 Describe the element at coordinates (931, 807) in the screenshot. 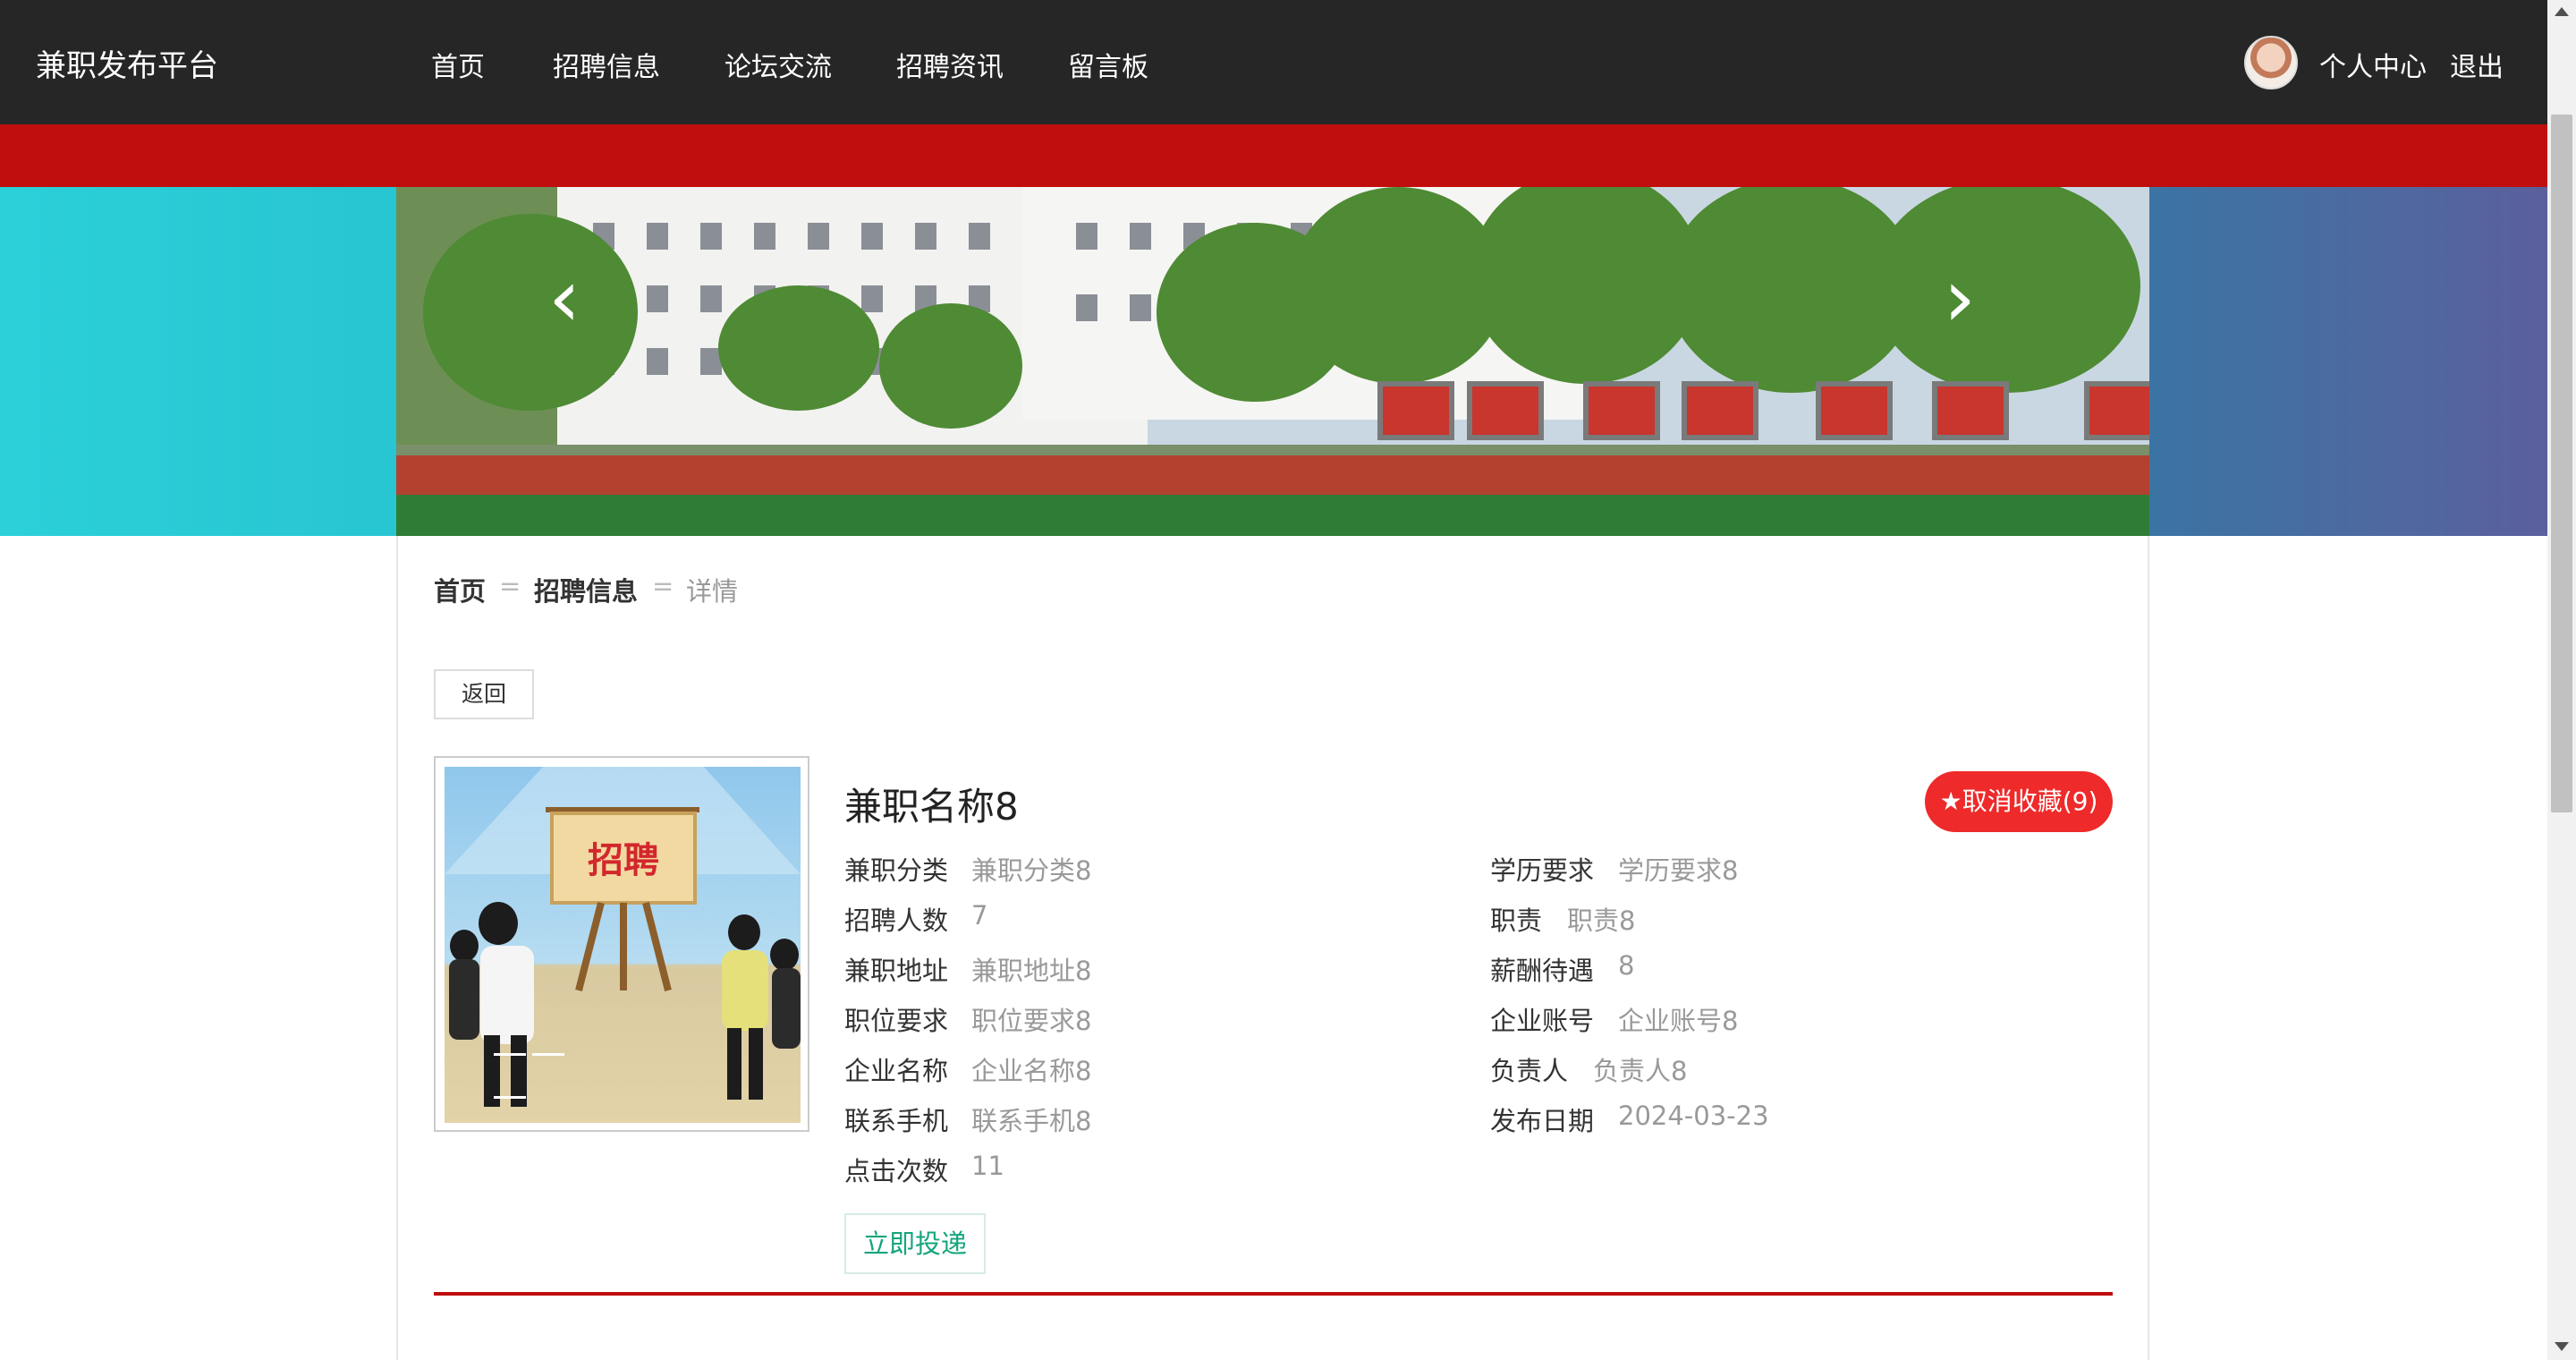

I see `job-title: 兼职名称8` at that location.